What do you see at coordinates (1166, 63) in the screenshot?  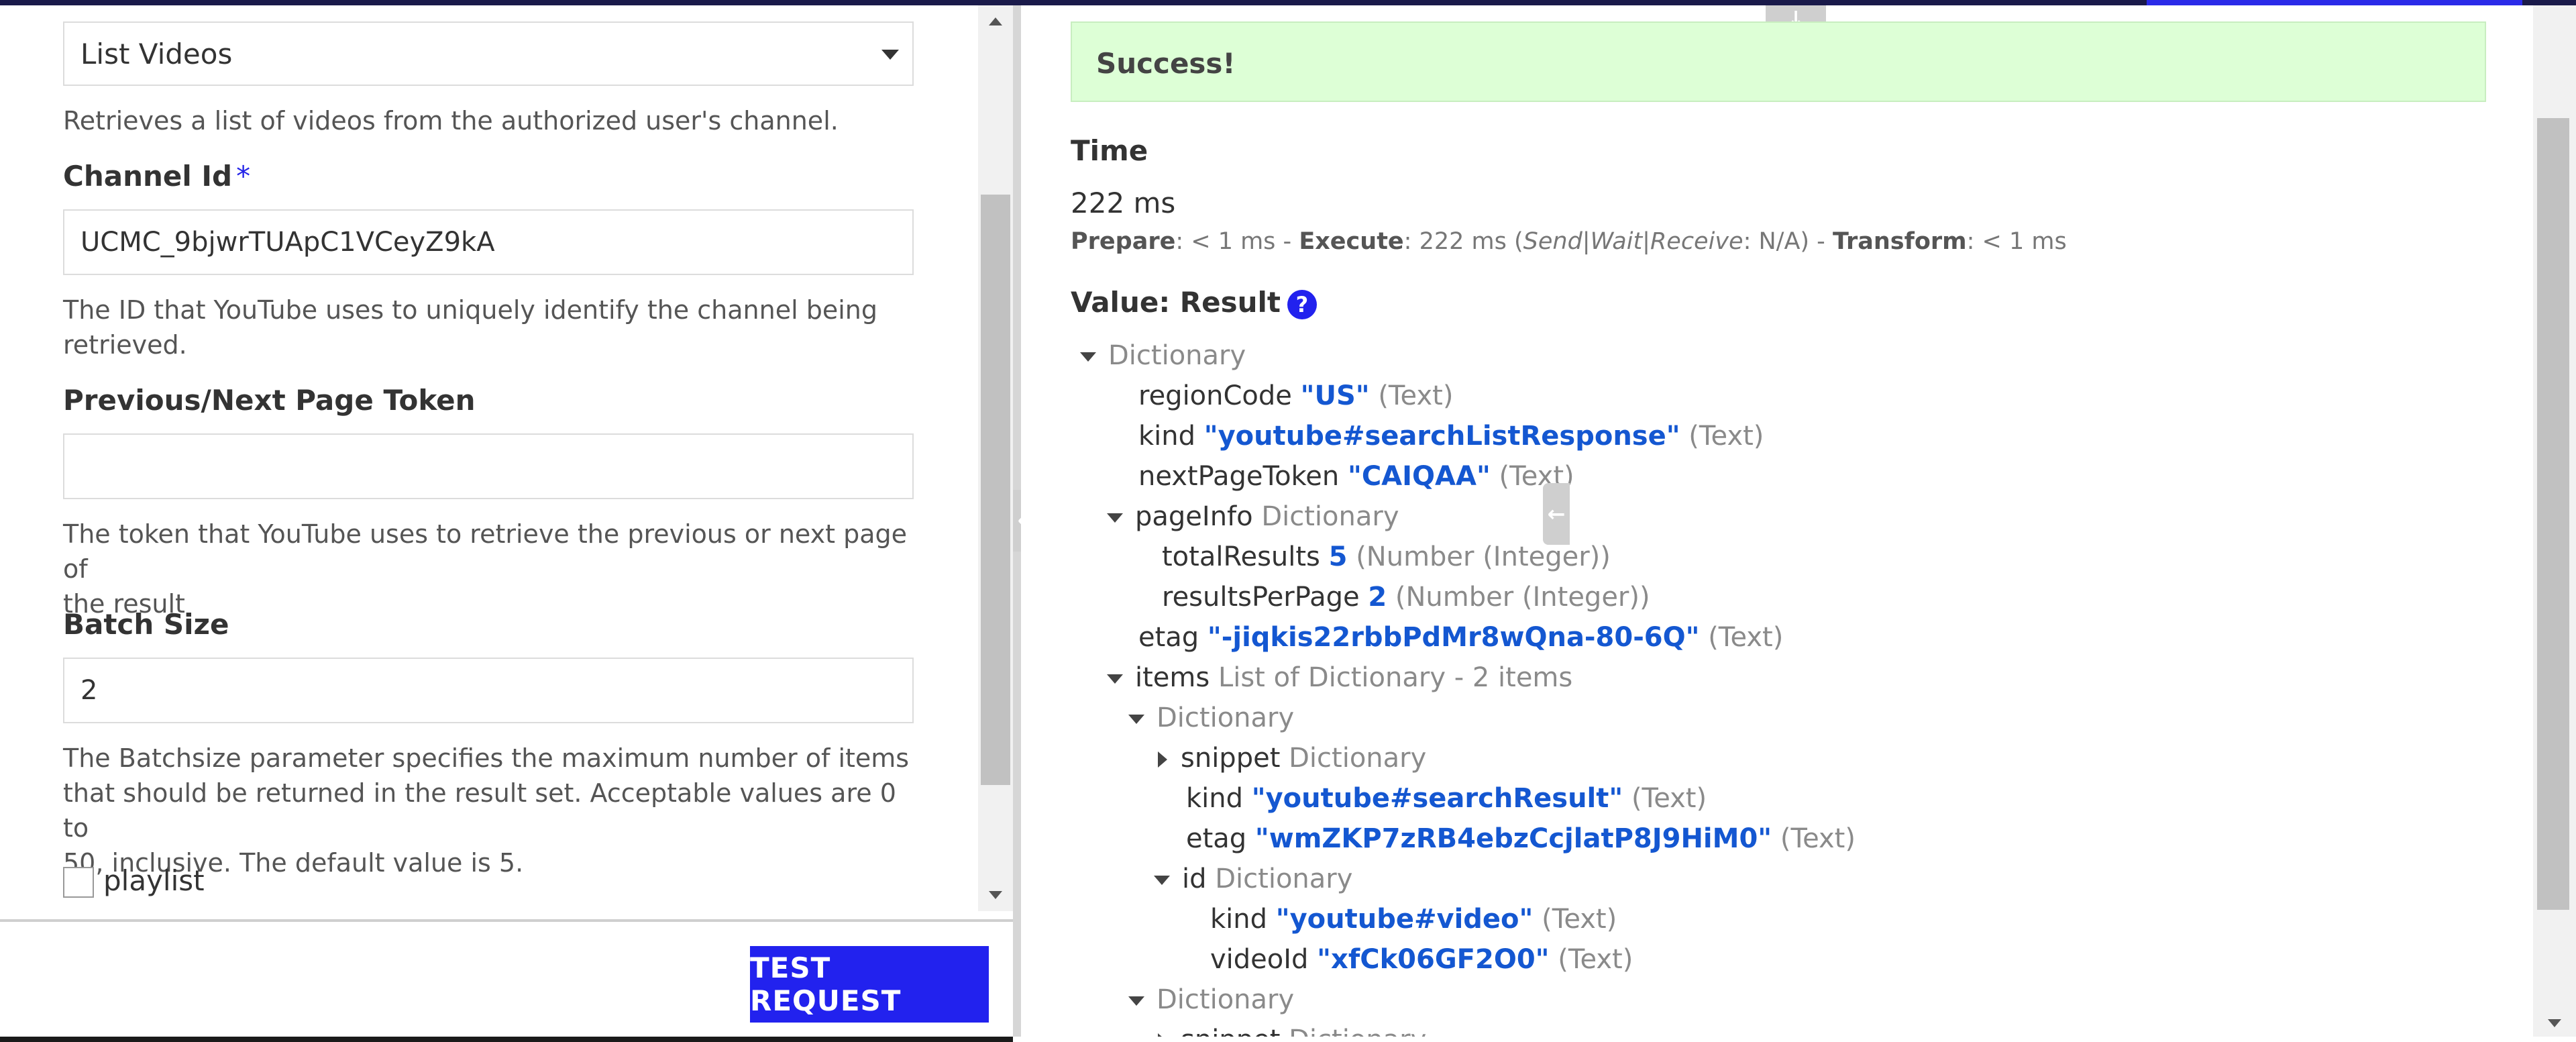 I see `success-text: Success!` at bounding box center [1166, 63].